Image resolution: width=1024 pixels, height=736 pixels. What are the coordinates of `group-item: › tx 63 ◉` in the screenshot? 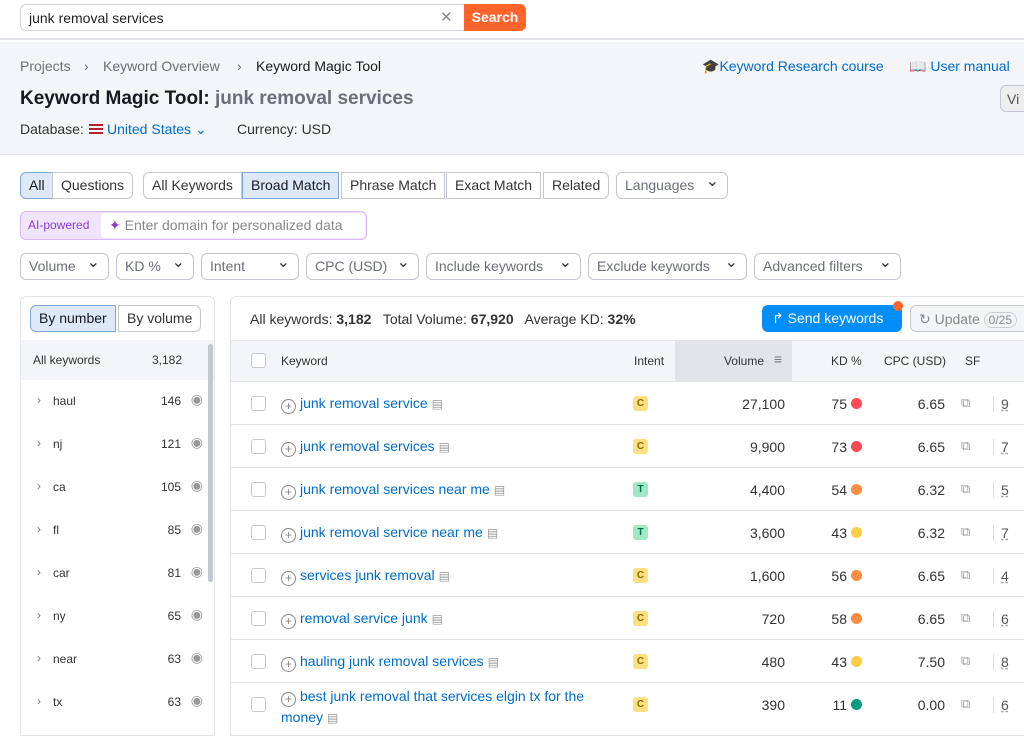 It's located at (112, 702).